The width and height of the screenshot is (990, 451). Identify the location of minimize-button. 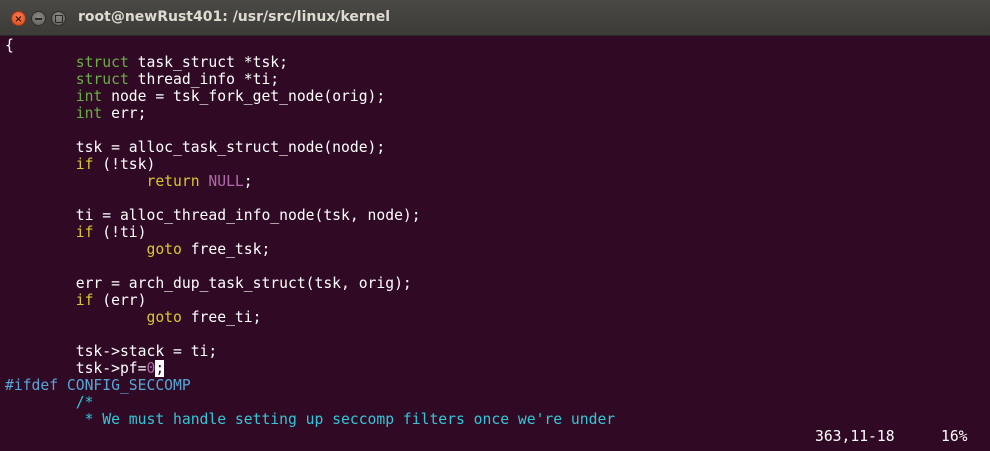
(38, 18).